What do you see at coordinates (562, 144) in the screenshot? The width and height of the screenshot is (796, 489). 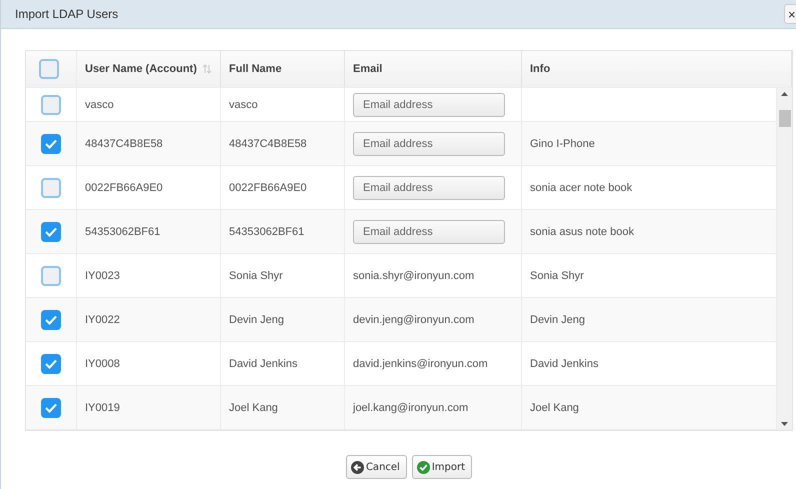 I see `table-cell: Gino I-Phone` at bounding box center [562, 144].